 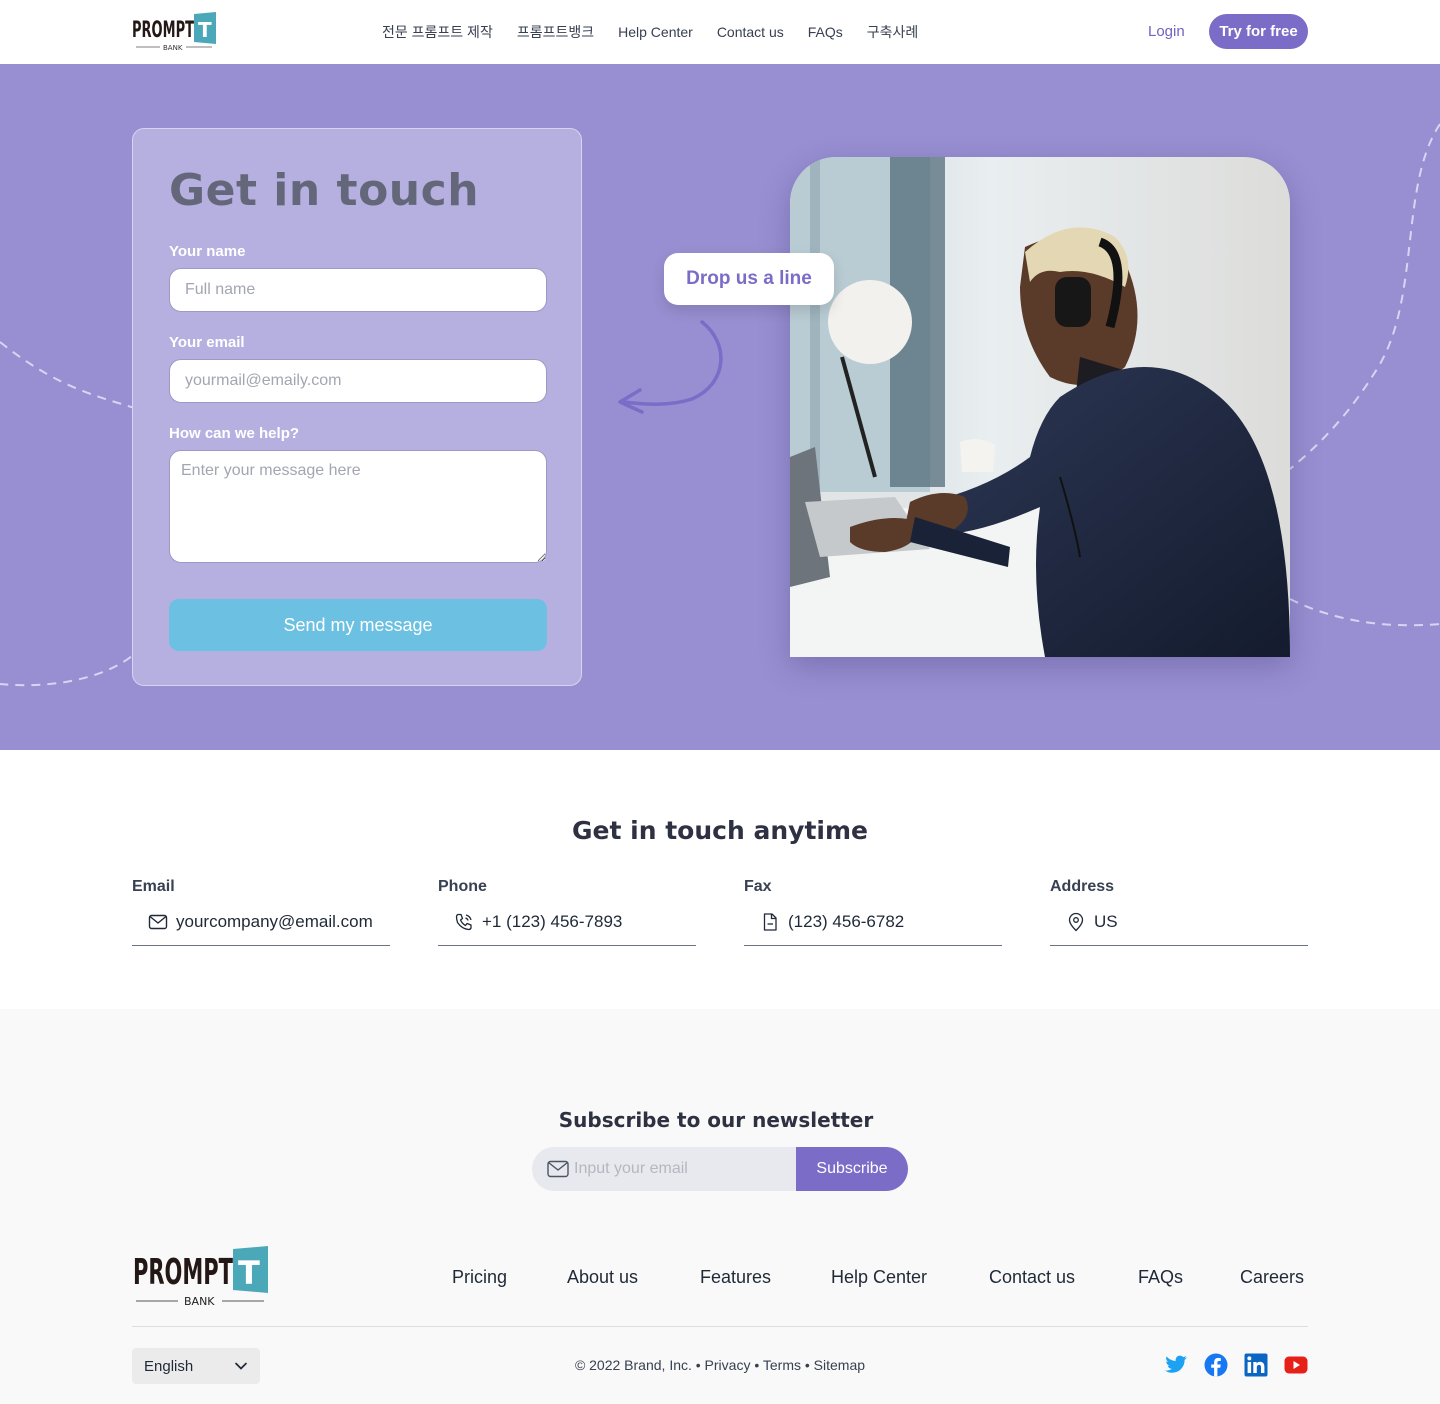 What do you see at coordinates (758, 886) in the screenshot?
I see `contact-fax-label: Fax` at bounding box center [758, 886].